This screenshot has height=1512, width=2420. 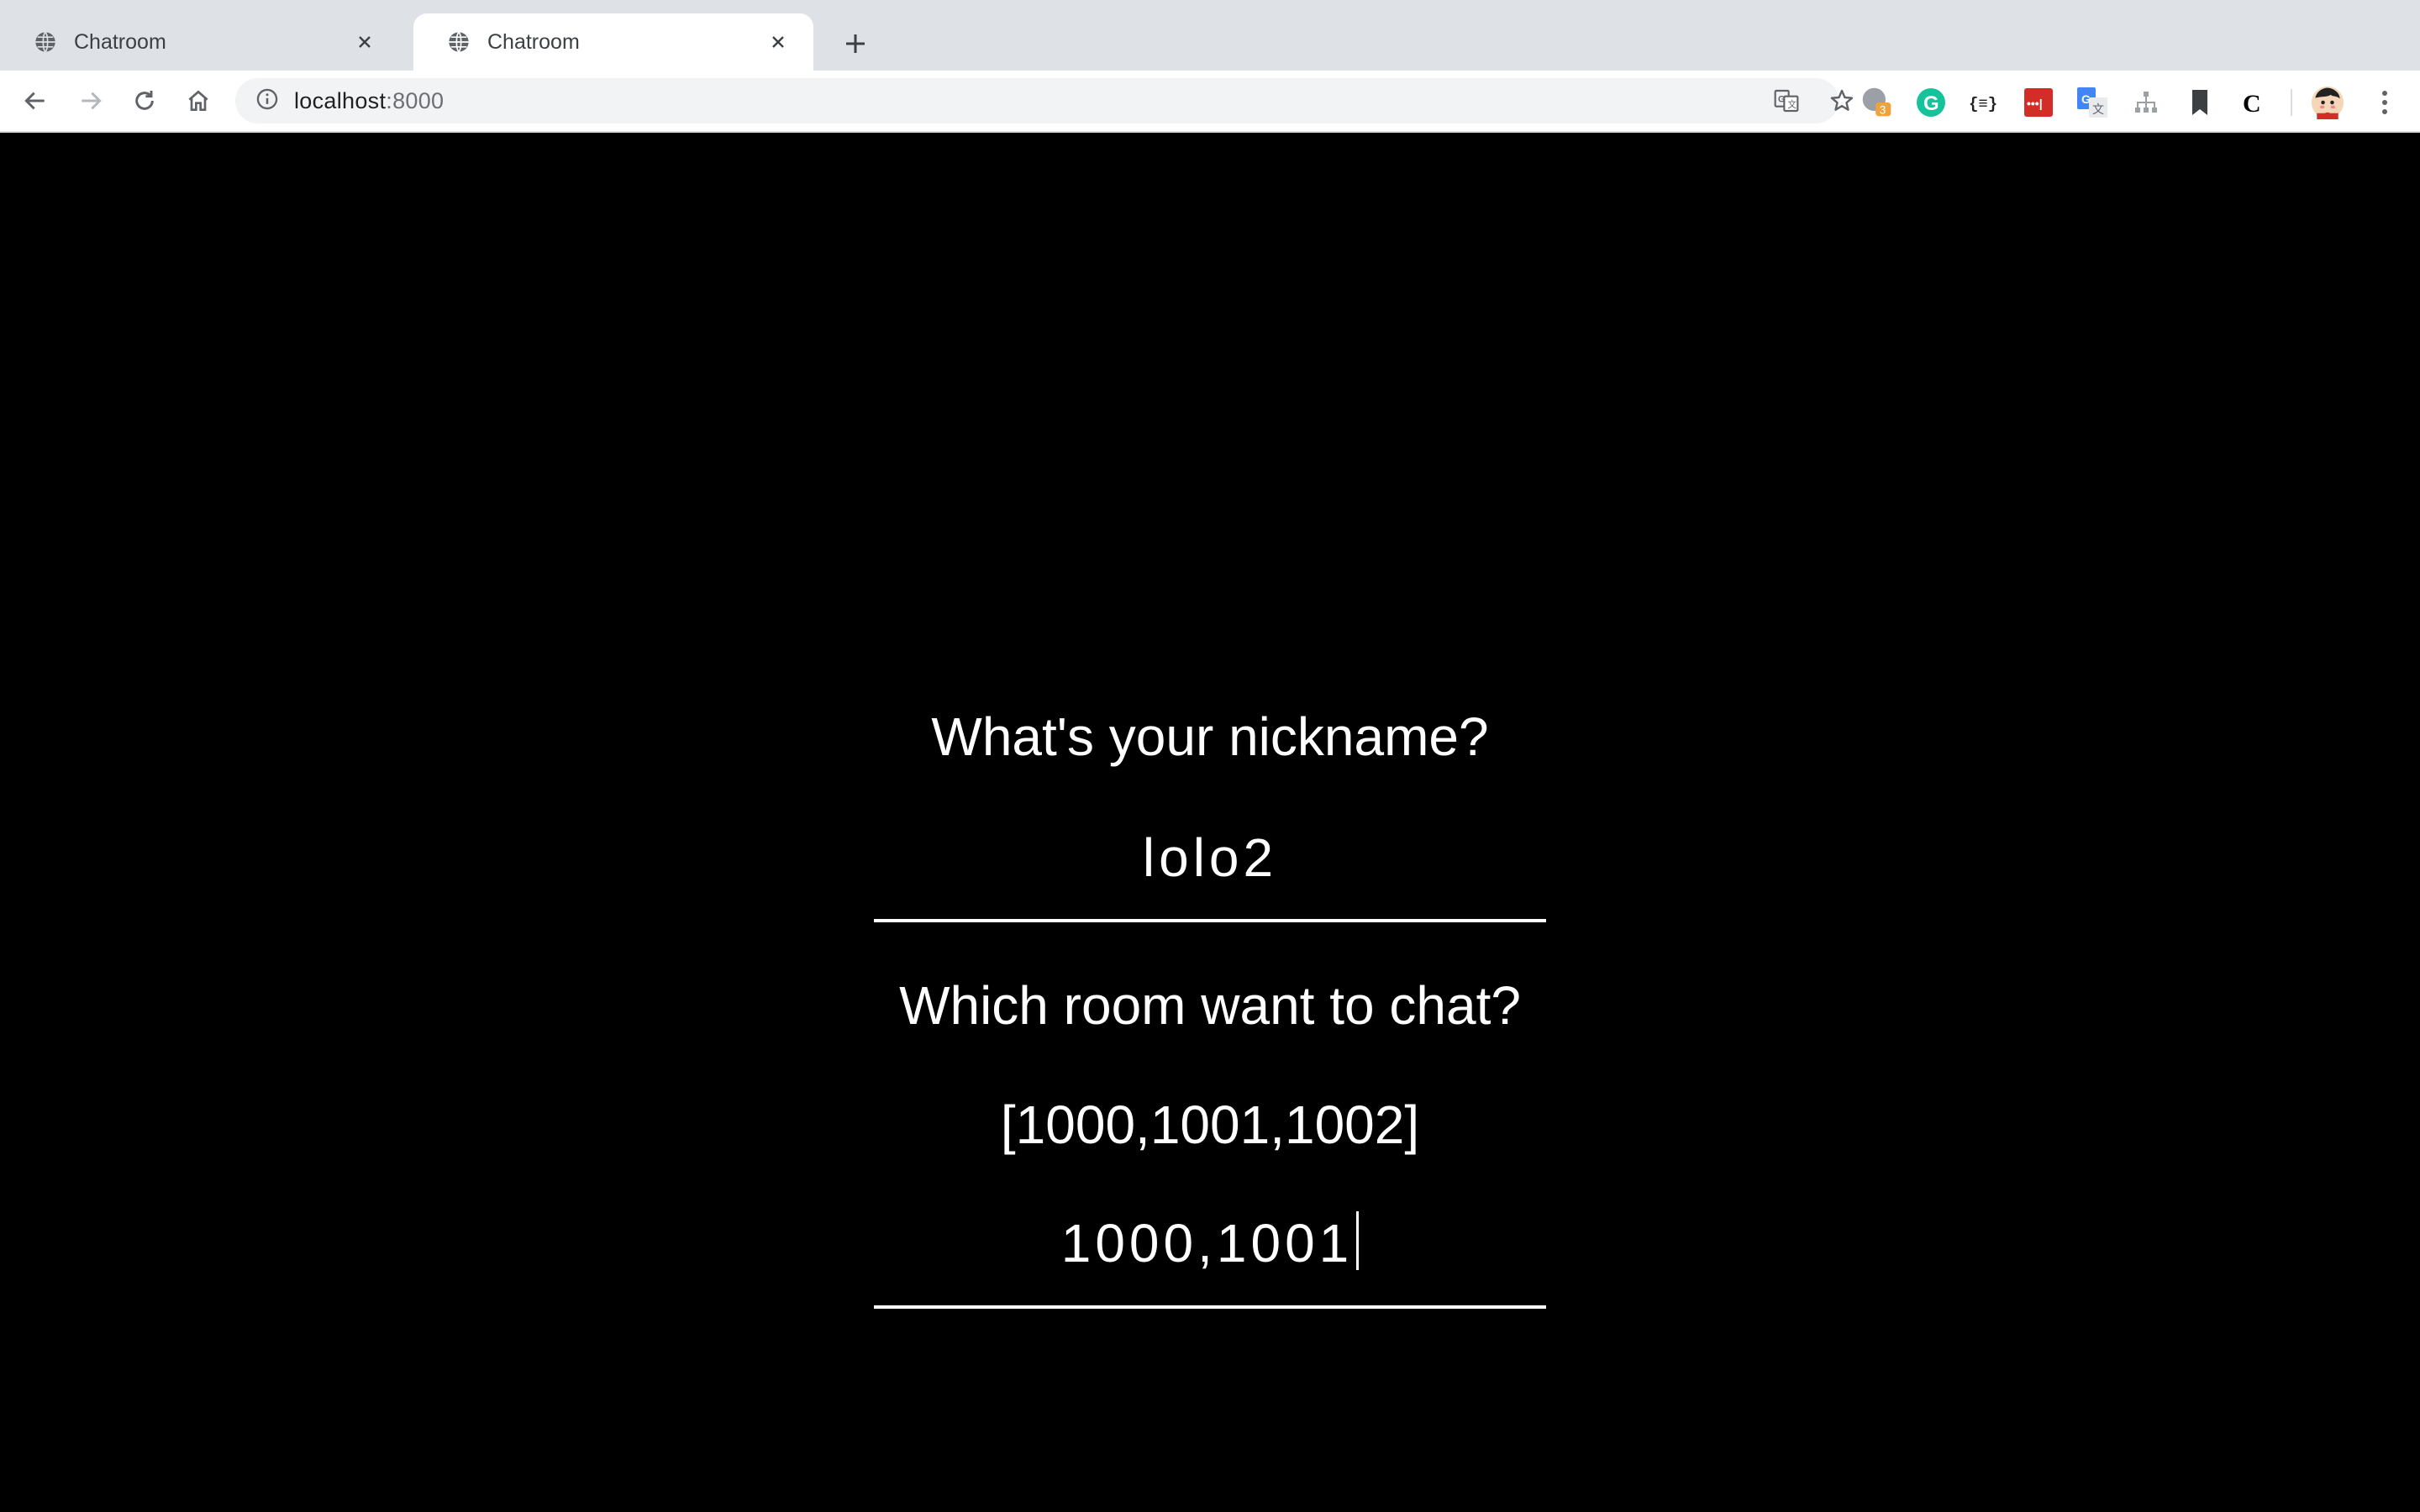 I want to click on nickname-input: lolo2, so click(x=1210, y=858).